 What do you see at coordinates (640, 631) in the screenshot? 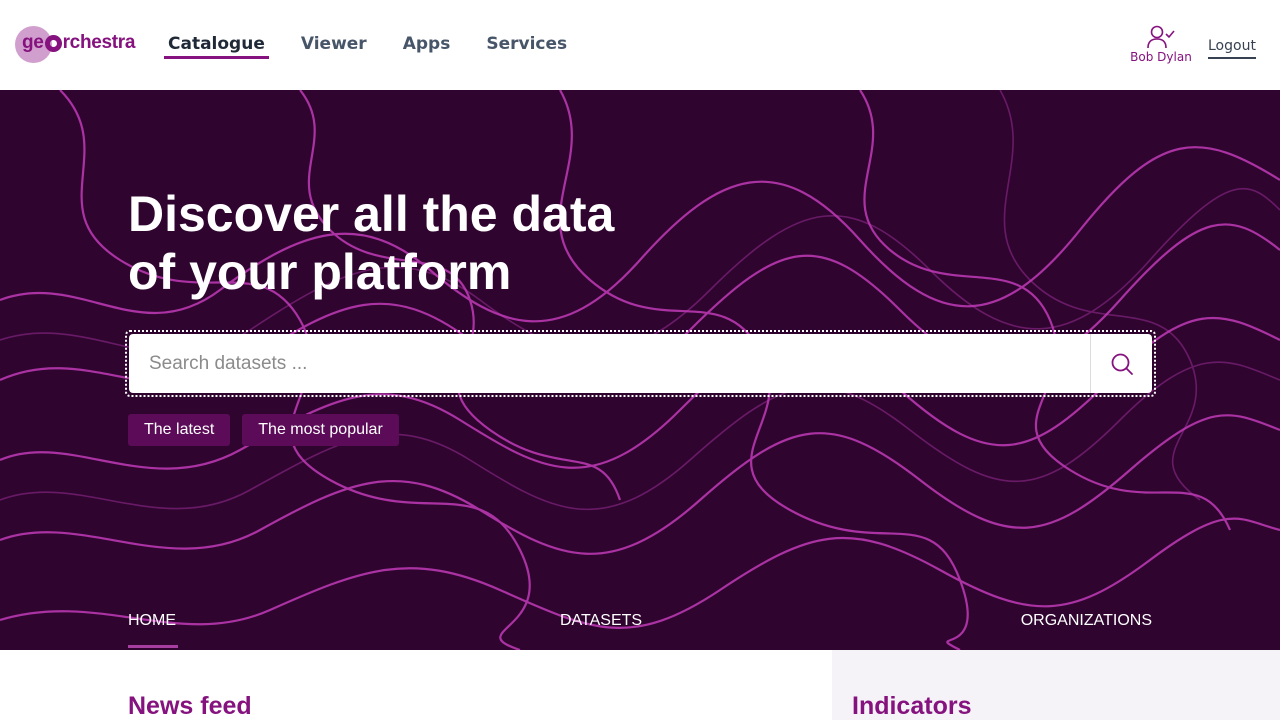
I see `section-tabs: HOME DATASETS ORGANIZATIONS` at bounding box center [640, 631].